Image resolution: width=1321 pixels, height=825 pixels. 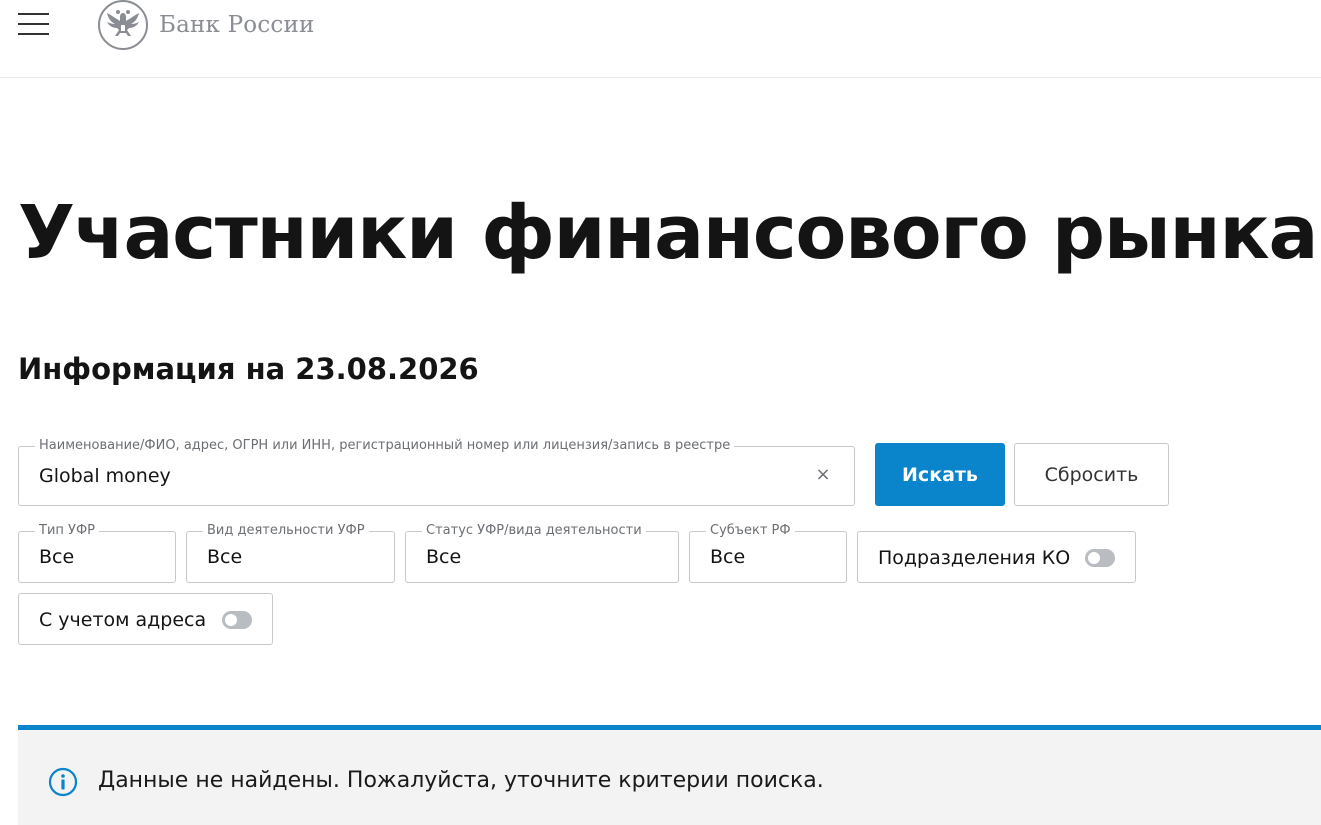 I want to click on with-address-label: С учетом адреса, so click(x=123, y=620).